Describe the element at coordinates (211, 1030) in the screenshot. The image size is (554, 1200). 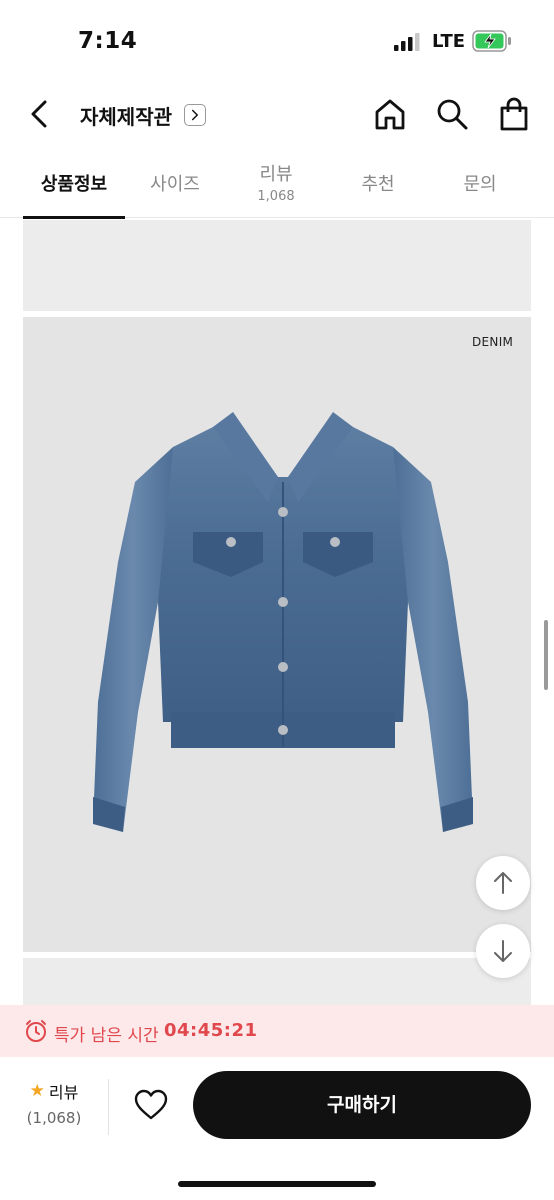
I see `sale-timer: 04:45:21` at that location.